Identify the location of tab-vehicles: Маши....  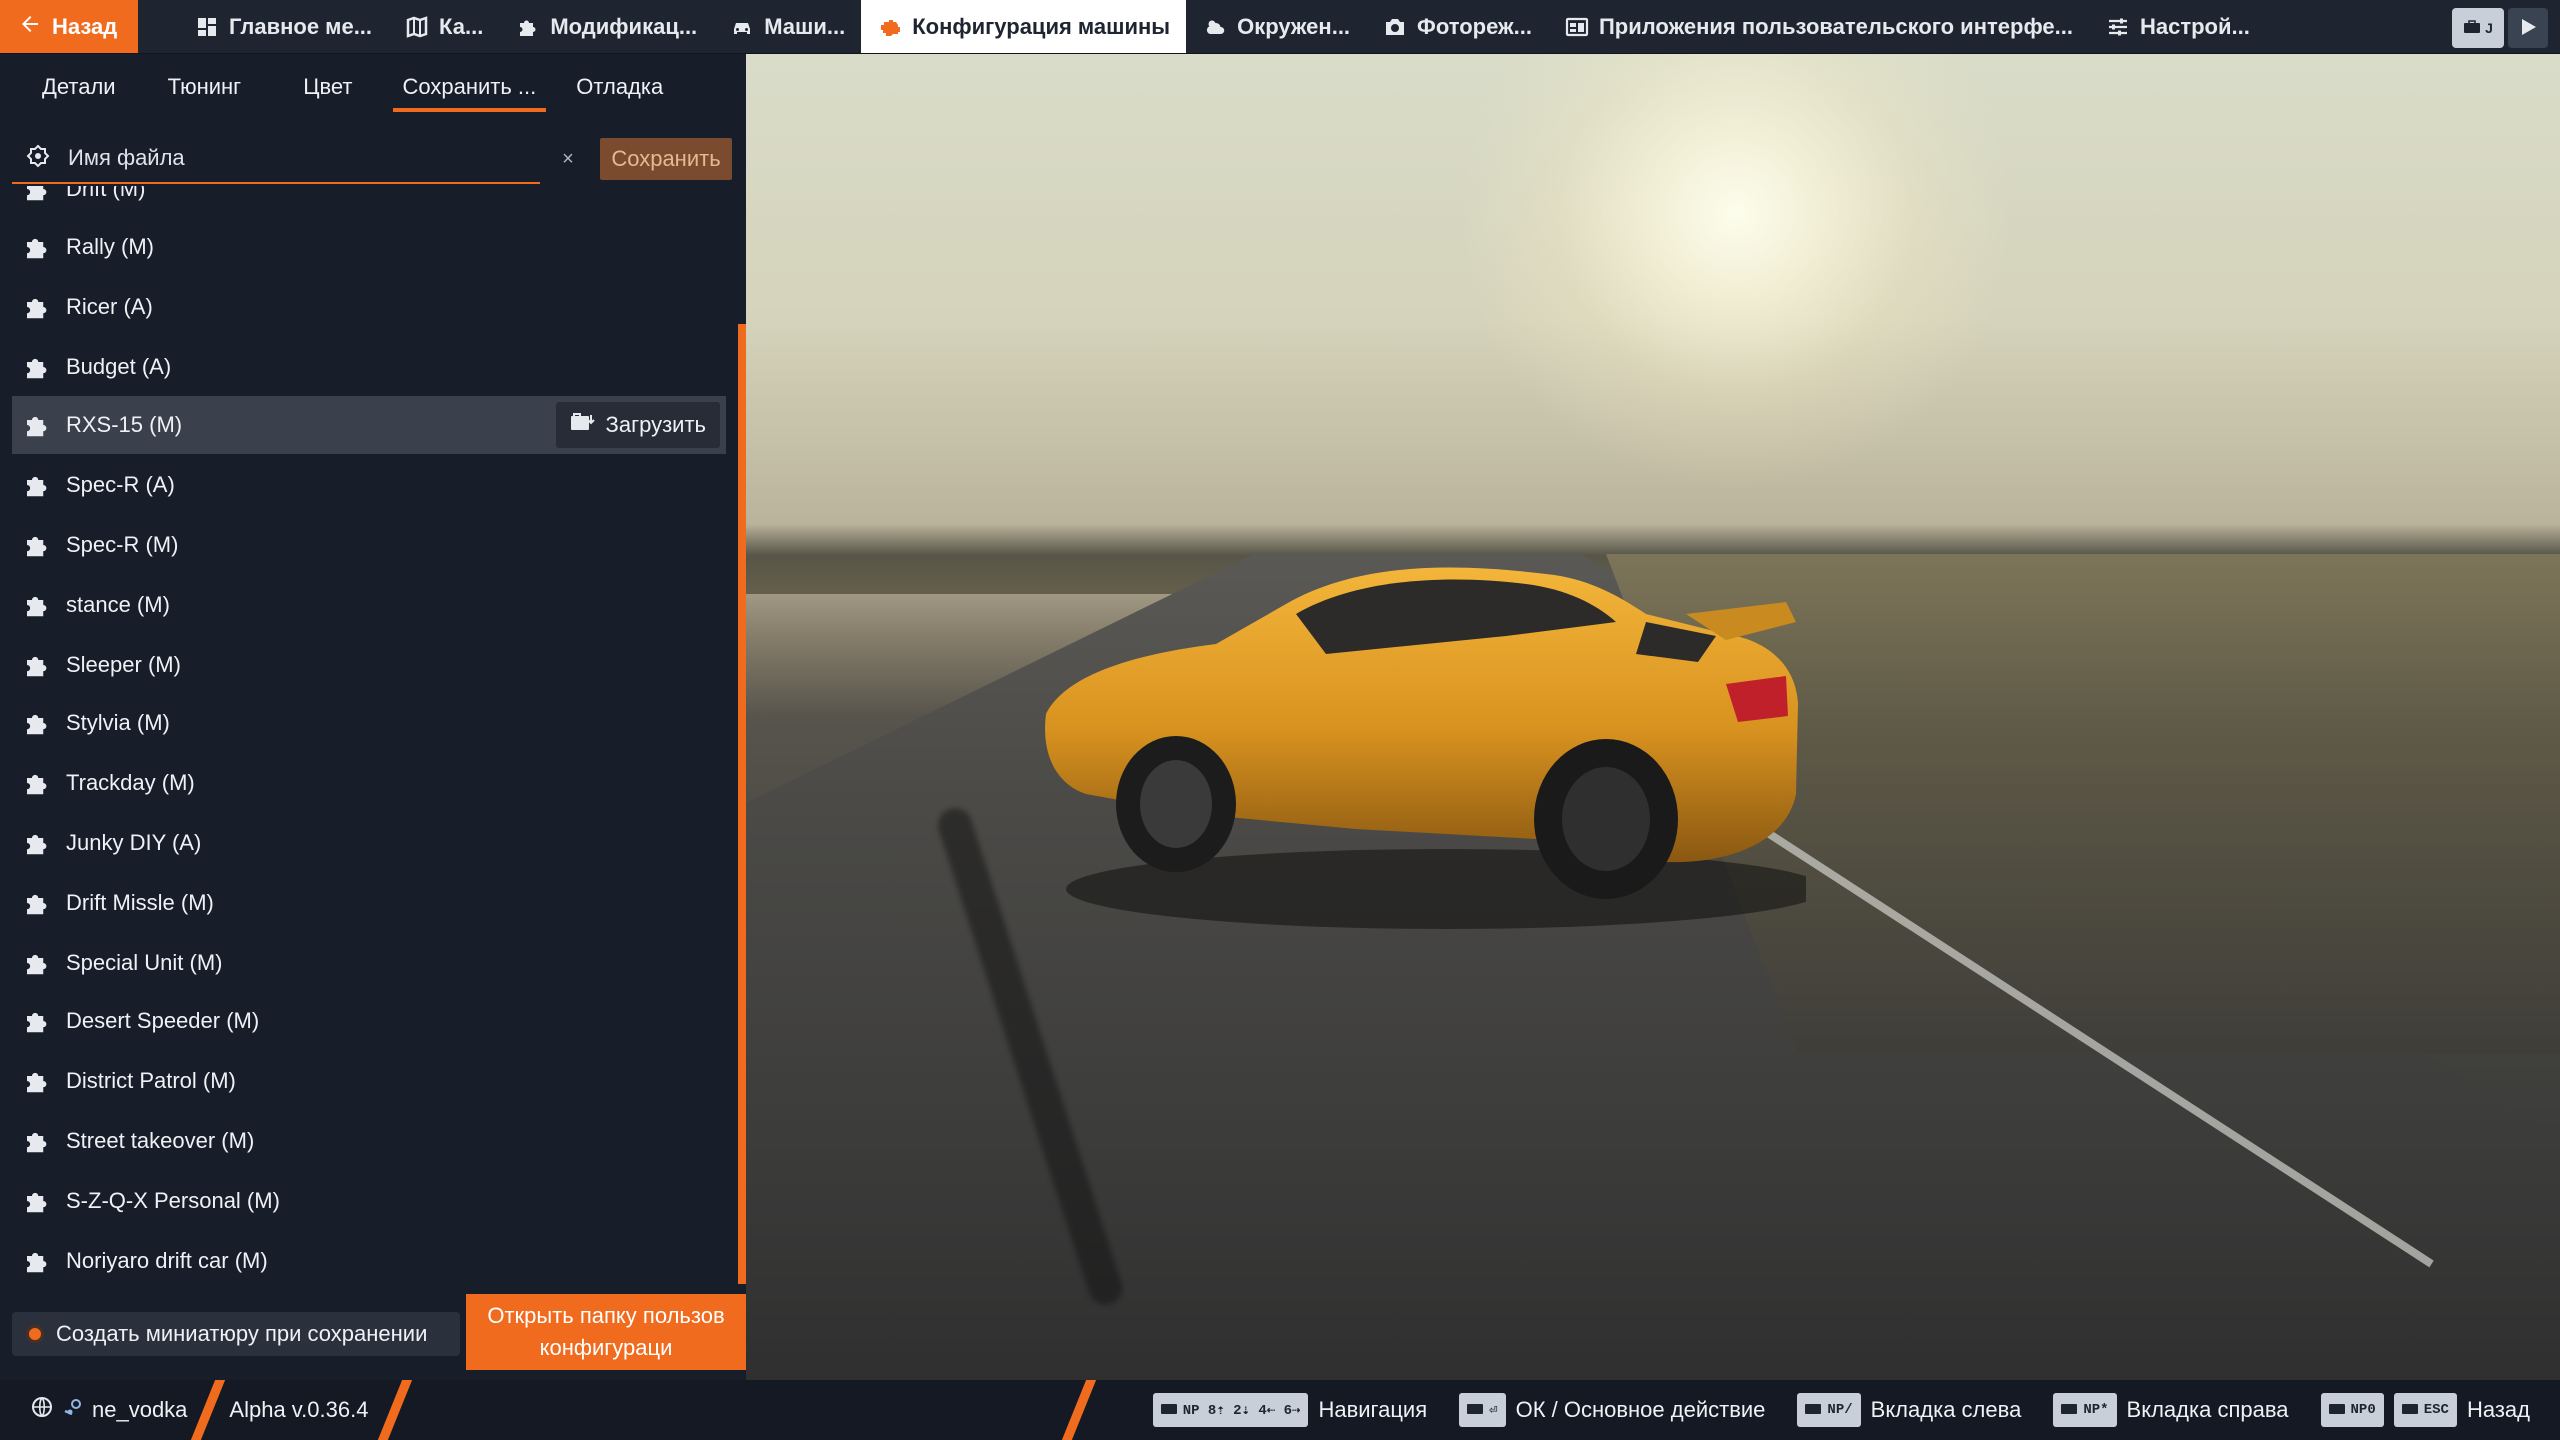
(787, 26).